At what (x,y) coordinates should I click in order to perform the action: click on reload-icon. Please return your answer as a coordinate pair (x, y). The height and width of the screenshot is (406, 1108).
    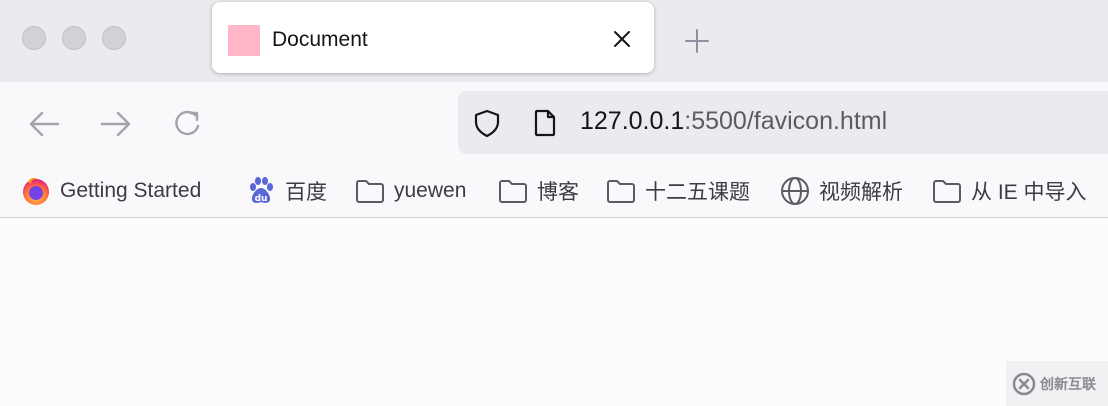
    Looking at the image, I should click on (188, 124).